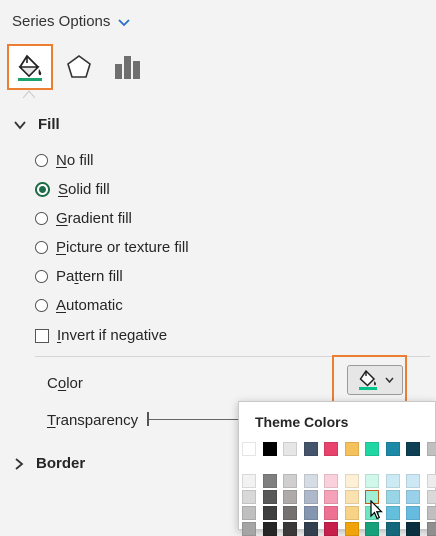  I want to click on transparency-label: Transparency, so click(92, 420).